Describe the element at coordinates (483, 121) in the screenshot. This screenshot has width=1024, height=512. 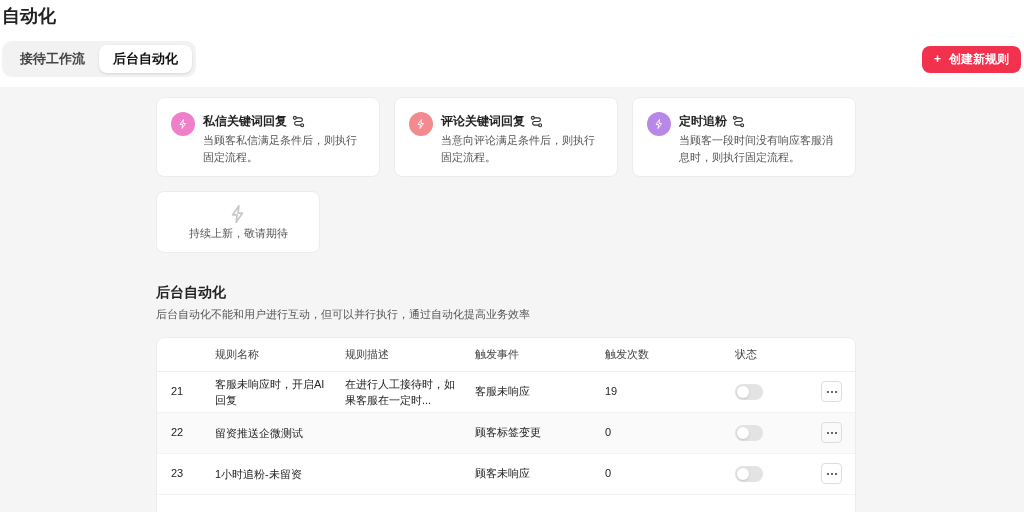
I see `card-title: 评论关键词回复` at that location.